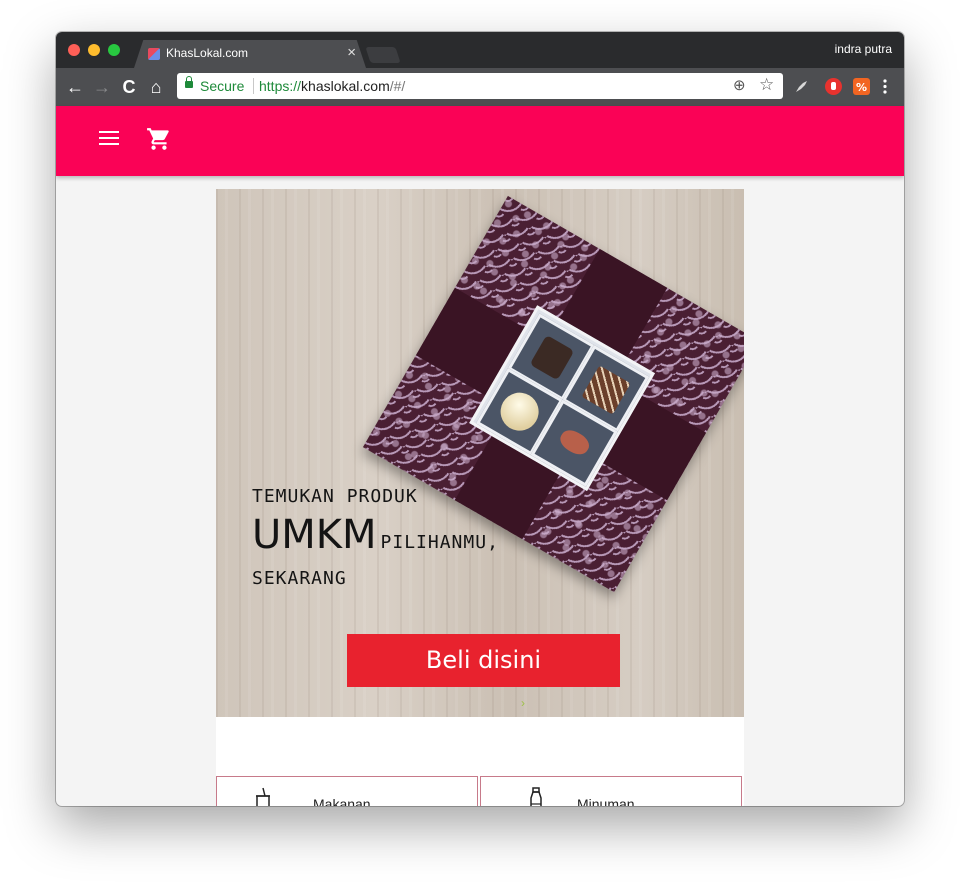  Describe the element at coordinates (739, 85) in the screenshot. I see `zoom-icon: ⊕` at that location.